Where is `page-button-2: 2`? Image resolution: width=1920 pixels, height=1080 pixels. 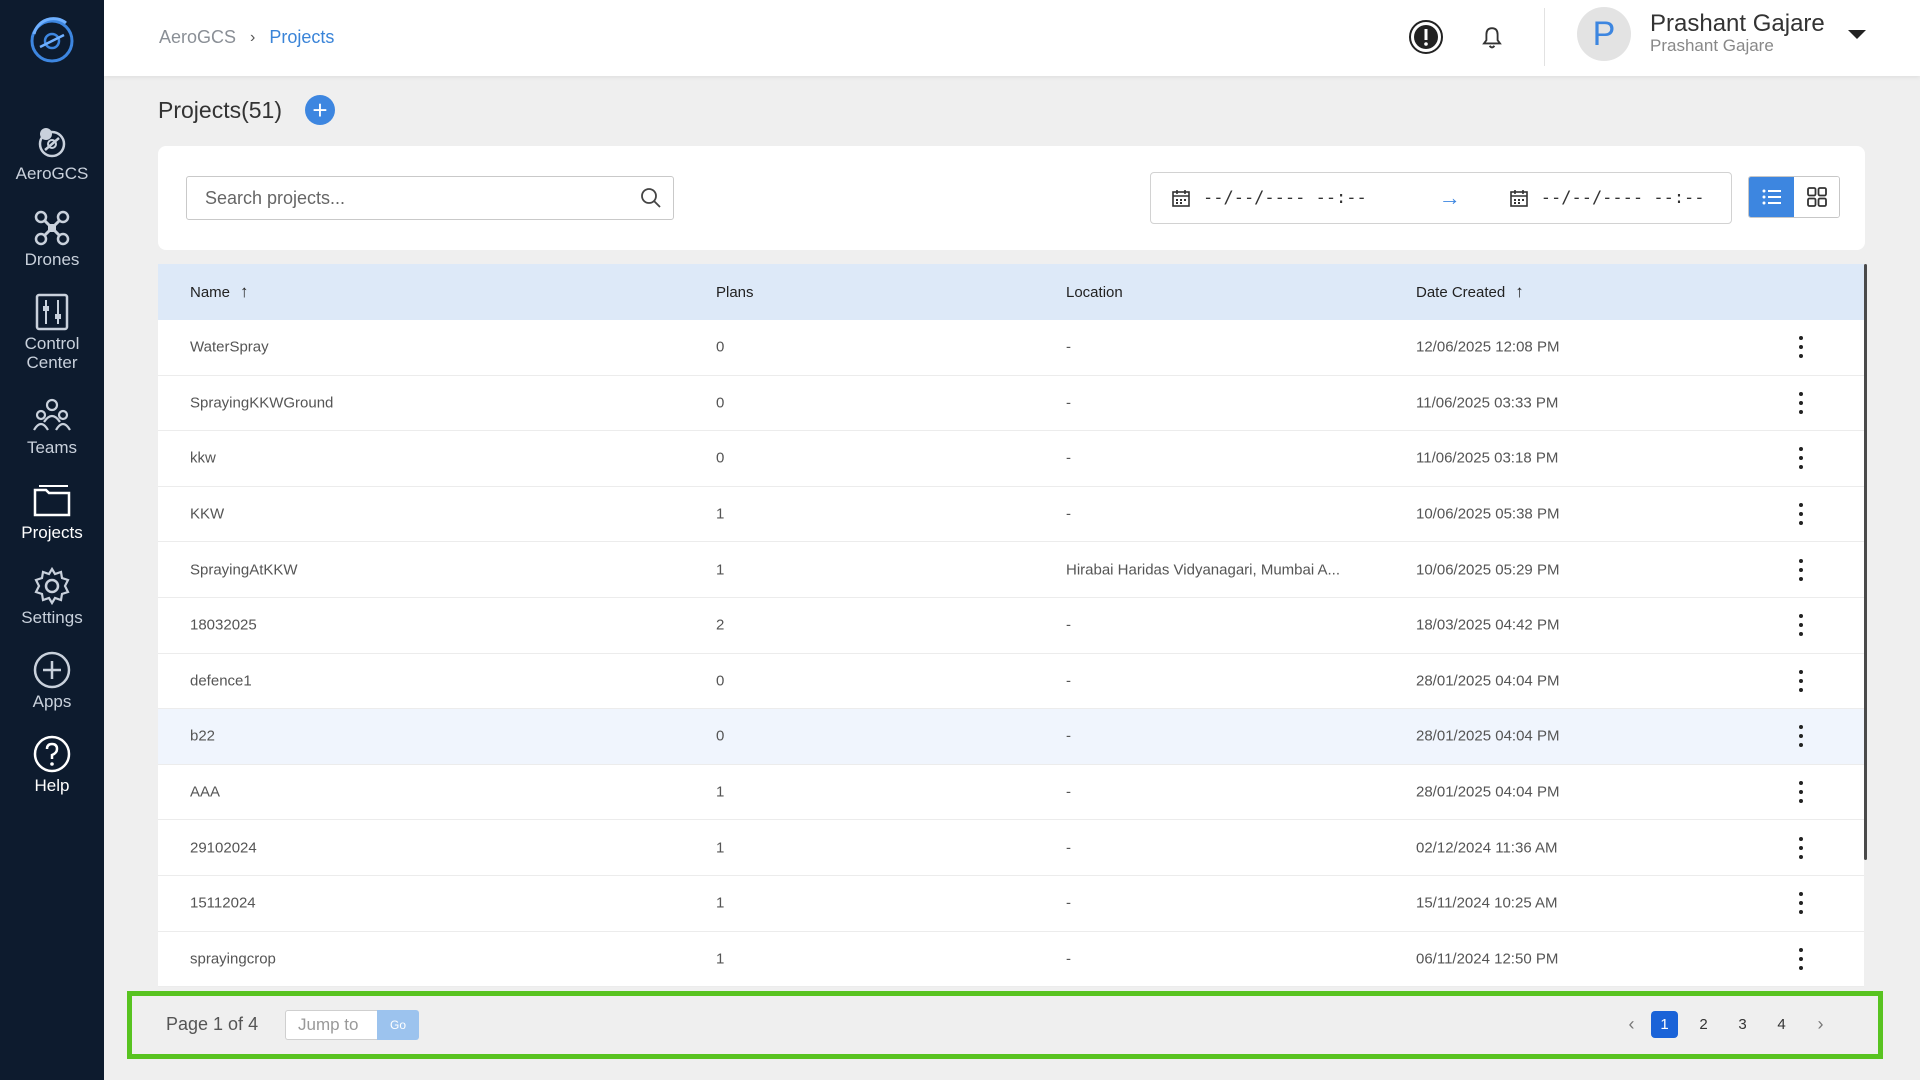
page-button-2: 2 is located at coordinates (1703, 1024).